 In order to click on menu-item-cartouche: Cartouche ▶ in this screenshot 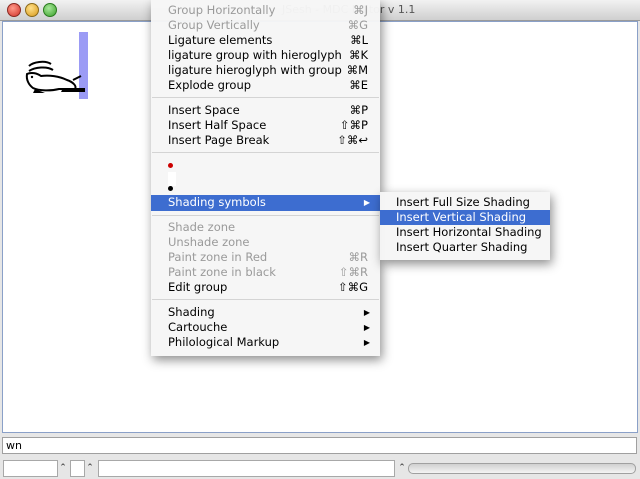, I will do `click(265, 327)`.